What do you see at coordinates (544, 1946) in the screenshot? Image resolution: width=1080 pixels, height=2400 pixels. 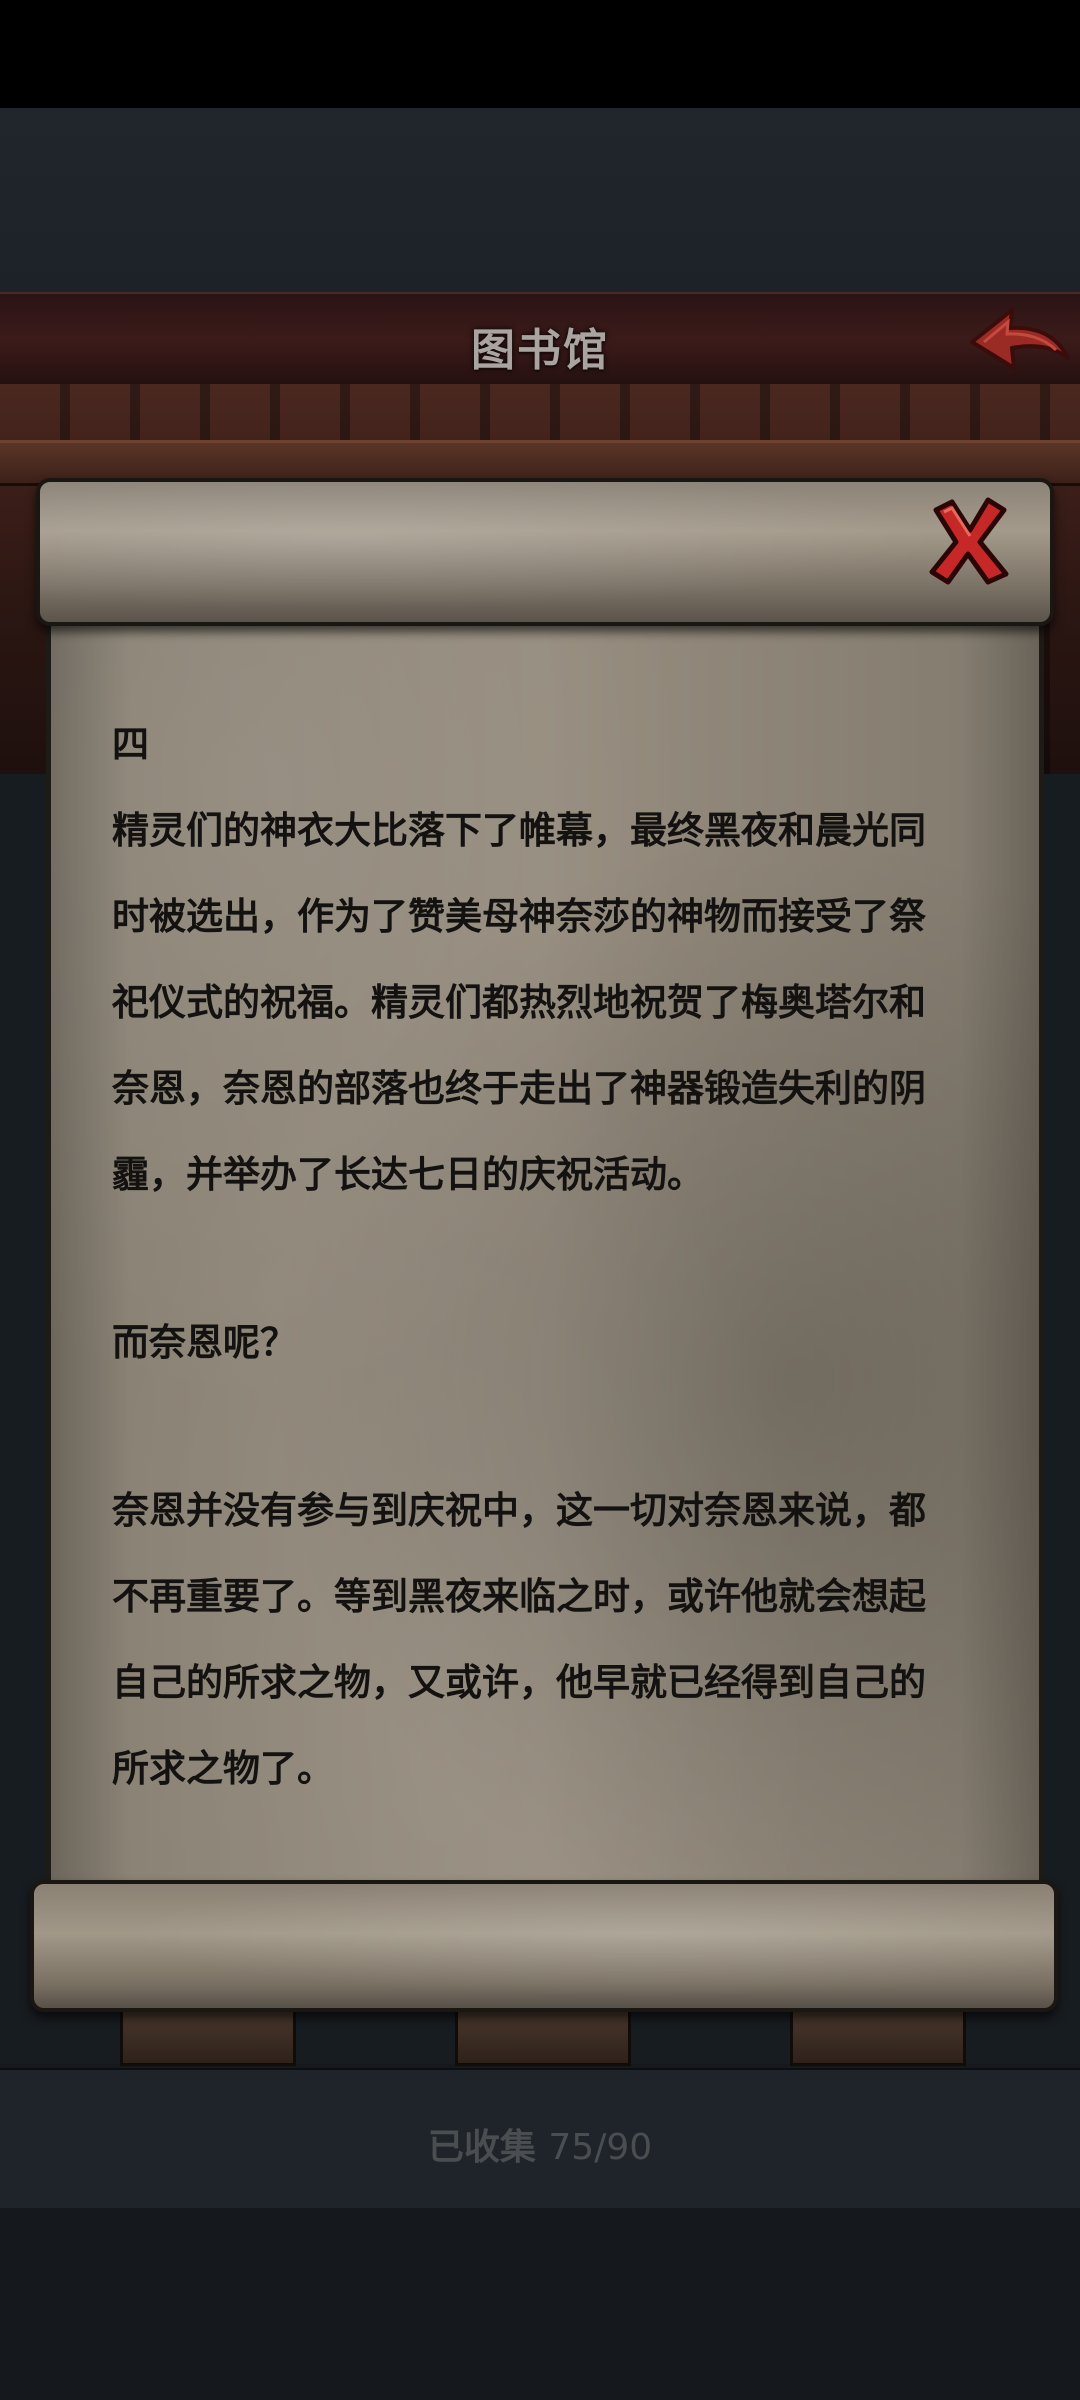 I see `scroll-bottom-roll` at bounding box center [544, 1946].